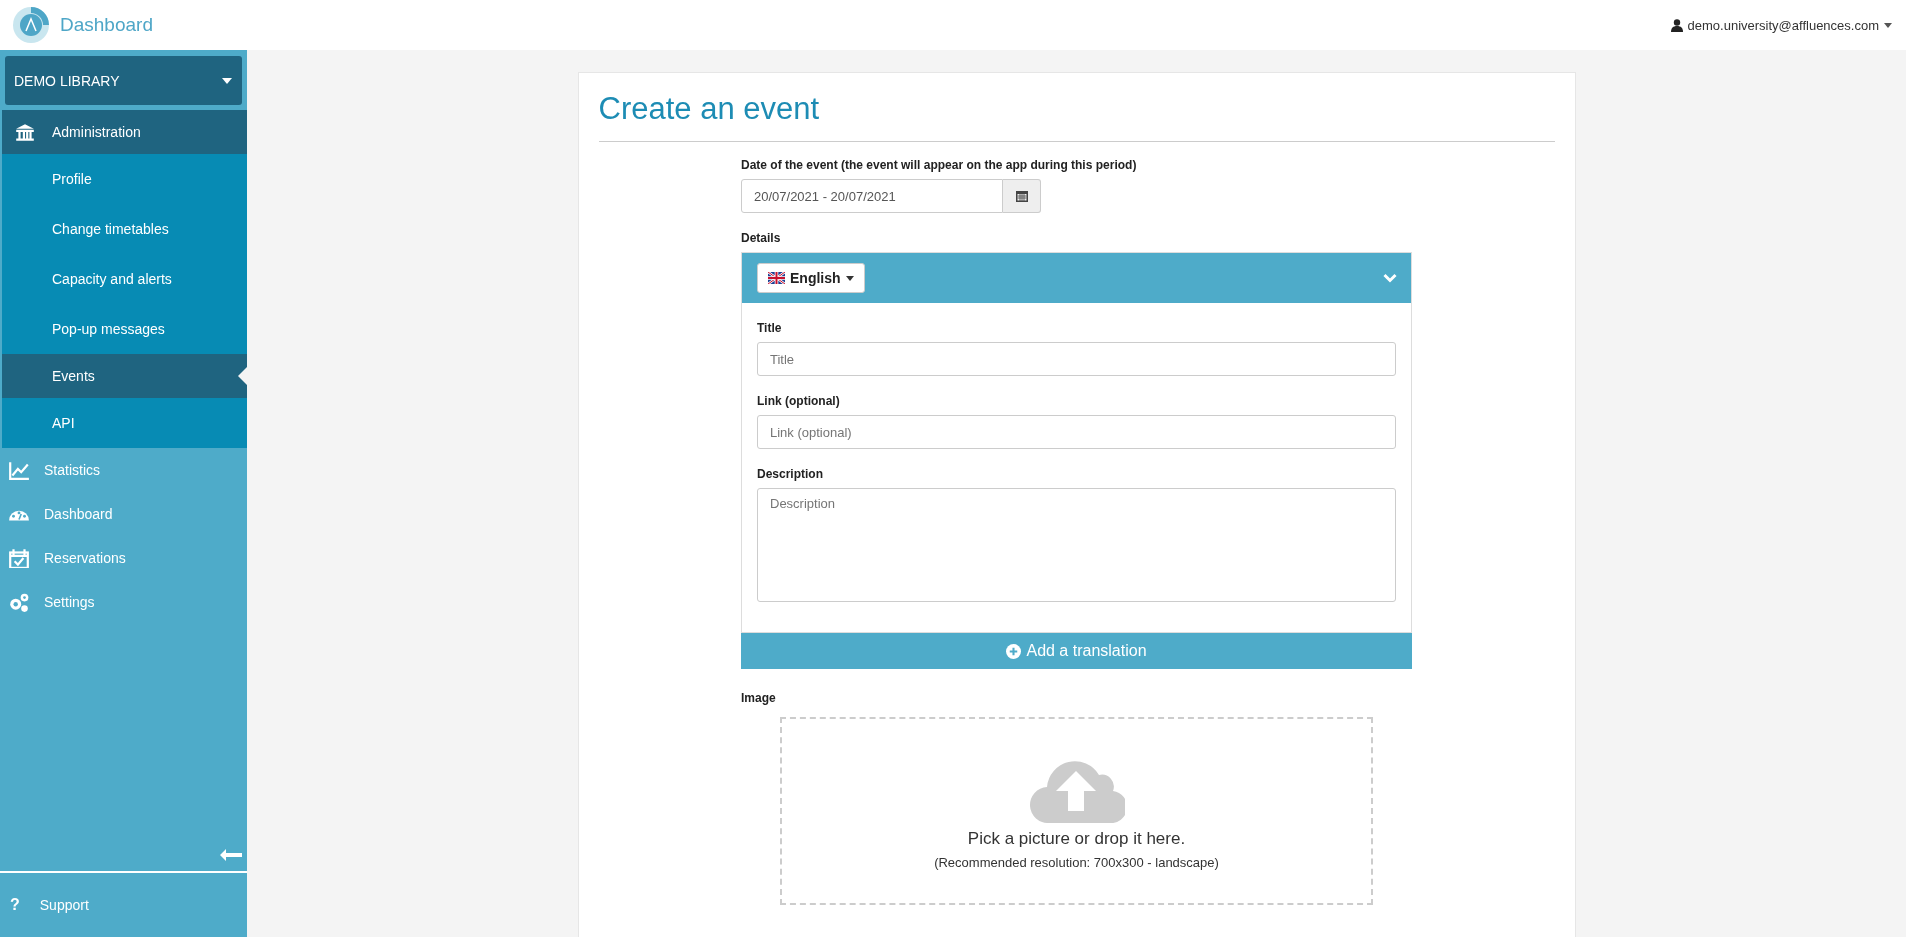  I want to click on calendar-check-icon, so click(19, 558).